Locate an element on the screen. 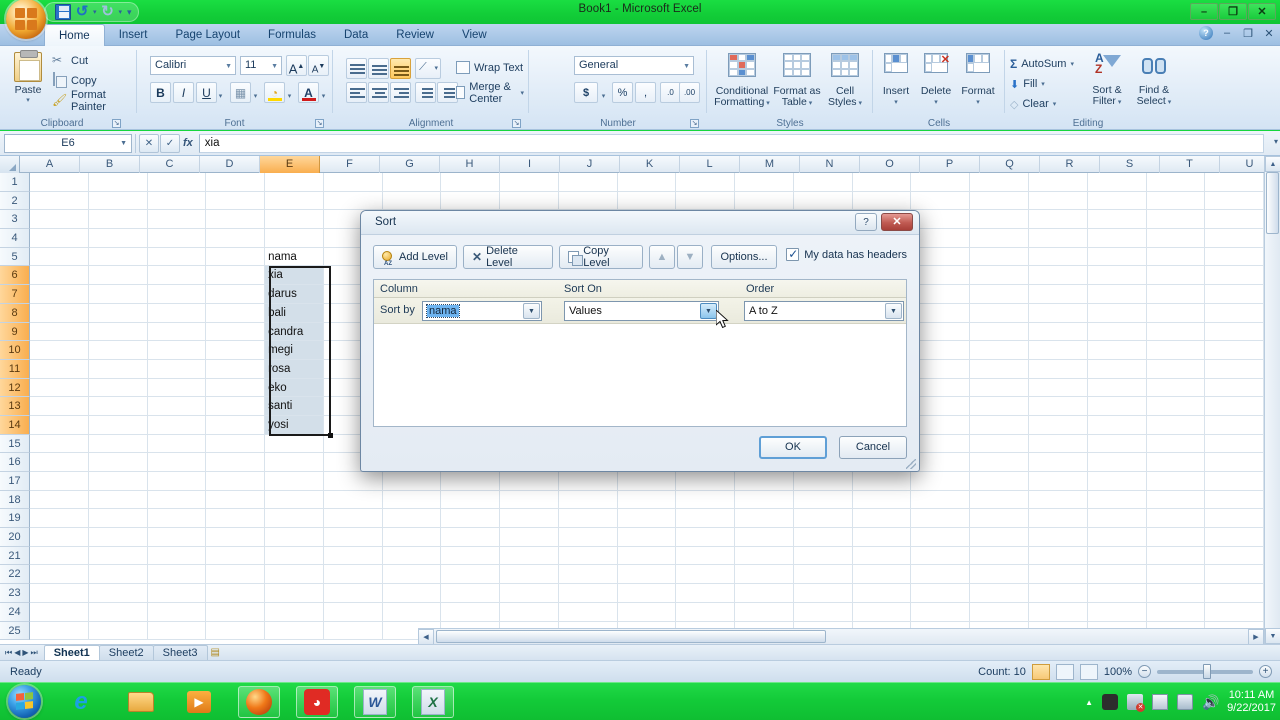 The height and width of the screenshot is (720, 1280). restore-button: ❐ is located at coordinates (1233, 11).